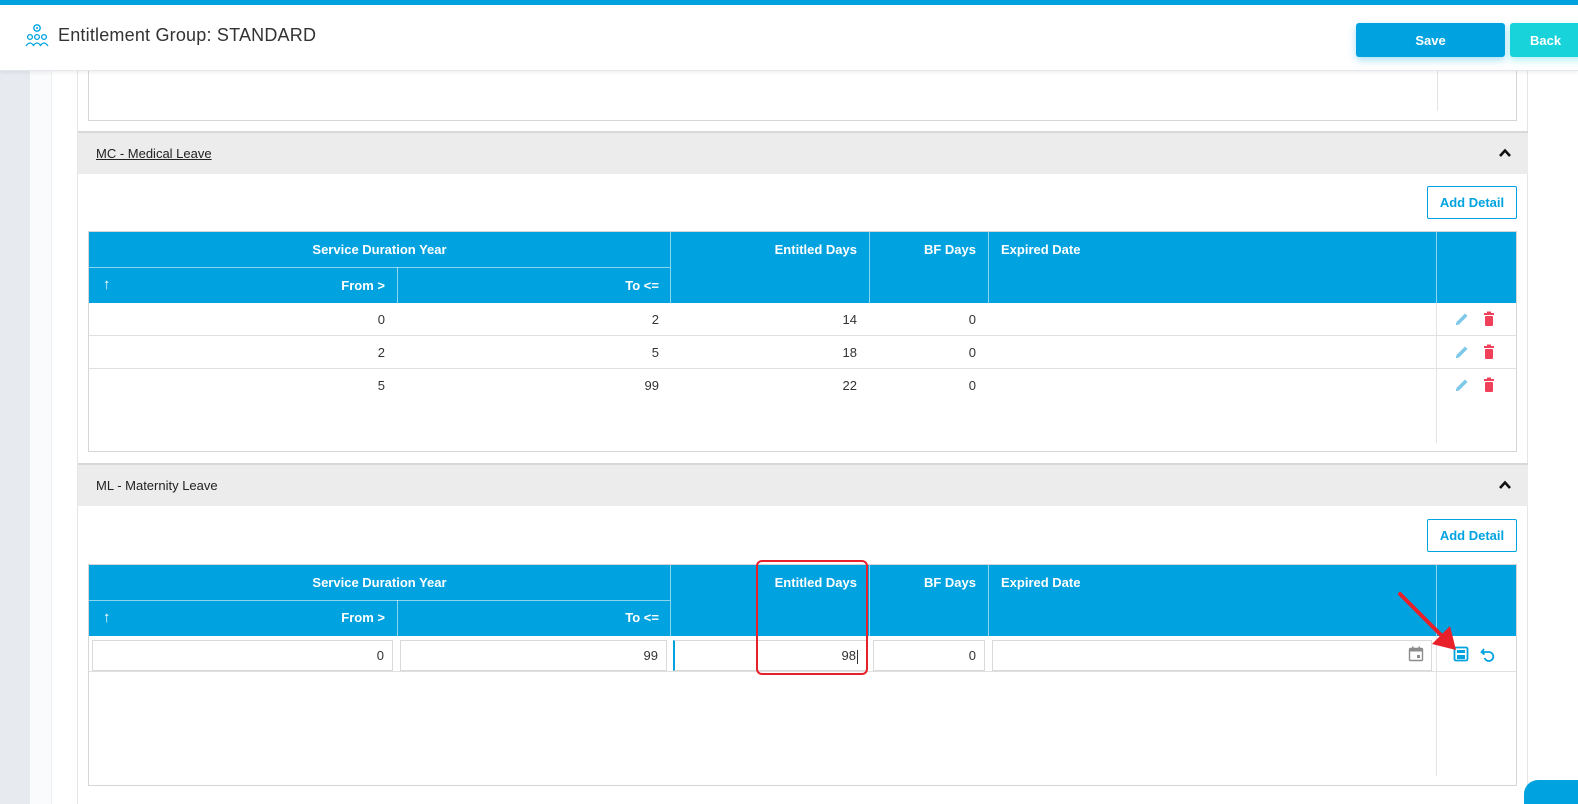  Describe the element at coordinates (242, 655) in the screenshot. I see `from-input: 0` at that location.